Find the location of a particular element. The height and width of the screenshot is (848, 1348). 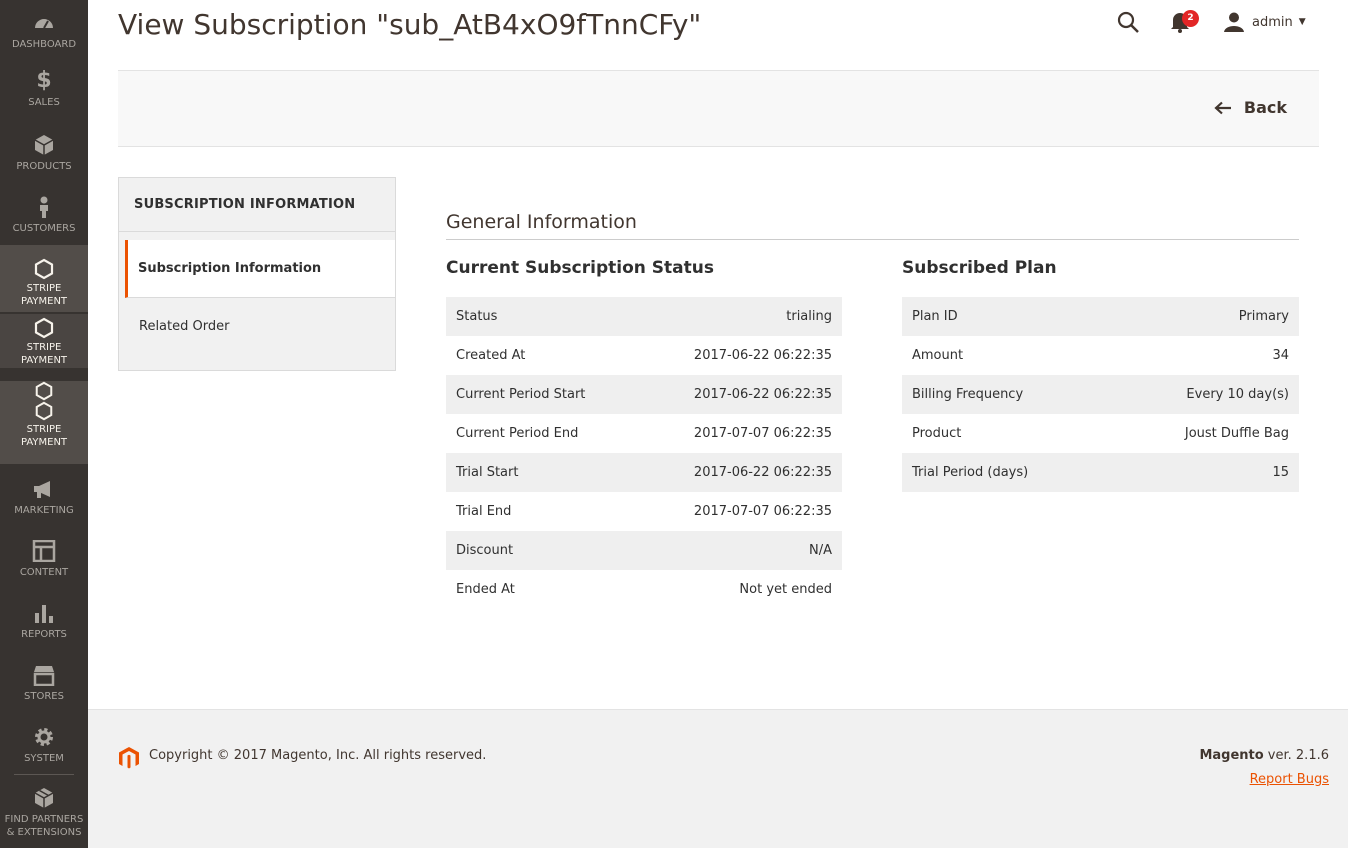

notification-badge: 2 is located at coordinates (1190, 18).